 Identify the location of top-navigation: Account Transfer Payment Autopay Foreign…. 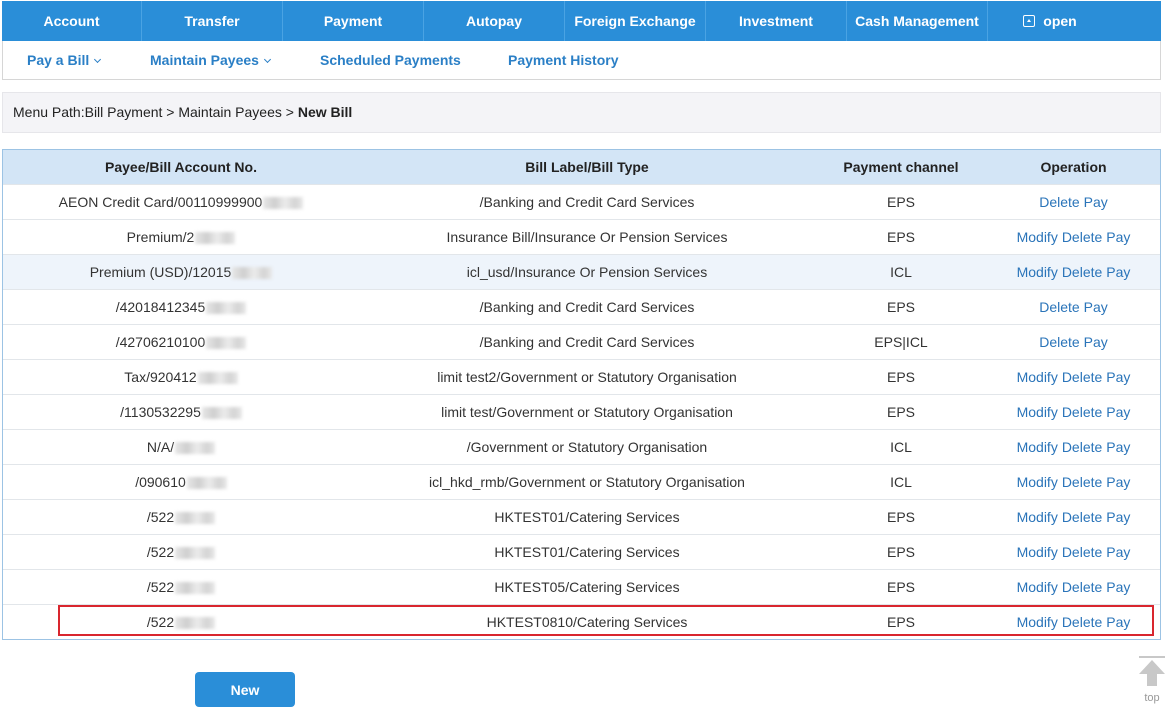
(581, 21).